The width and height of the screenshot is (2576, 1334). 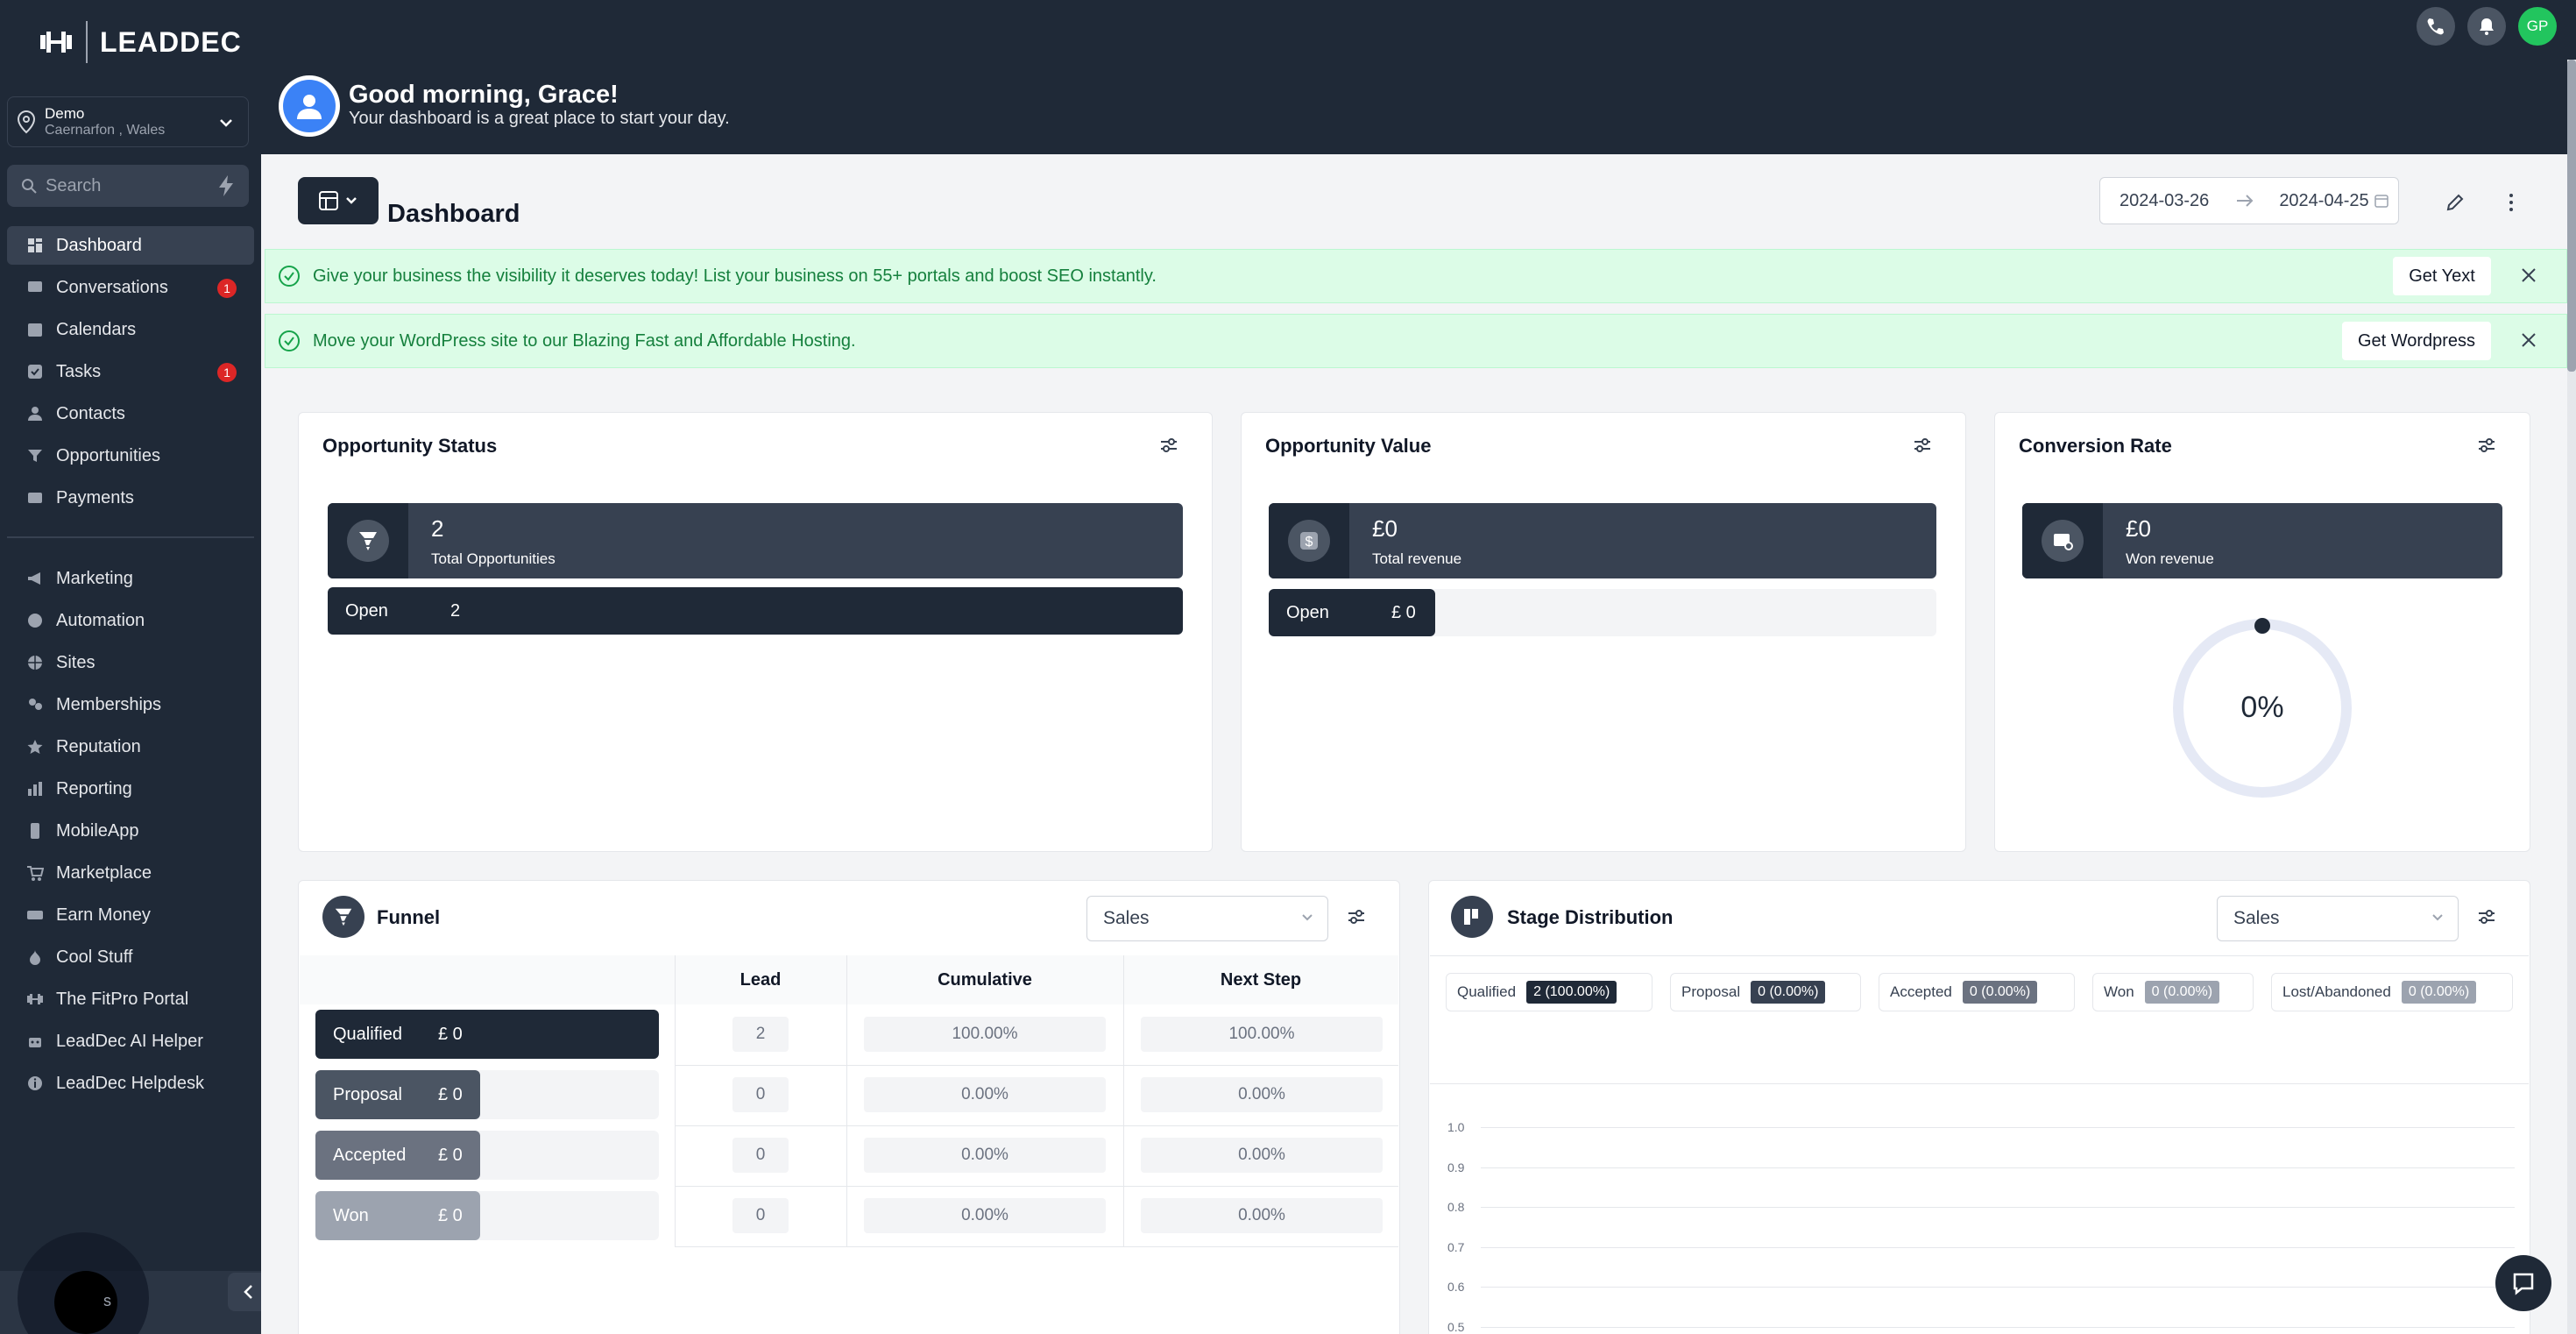 What do you see at coordinates (130, 746) in the screenshot?
I see `sidebar-item-reputation: Reputation` at bounding box center [130, 746].